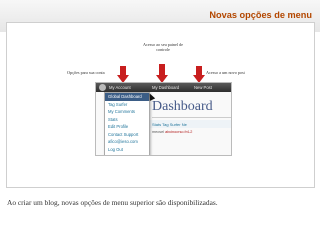  What do you see at coordinates (225, 72) in the screenshot?
I see `annotation-new-post: Acesso a um novo post` at bounding box center [225, 72].